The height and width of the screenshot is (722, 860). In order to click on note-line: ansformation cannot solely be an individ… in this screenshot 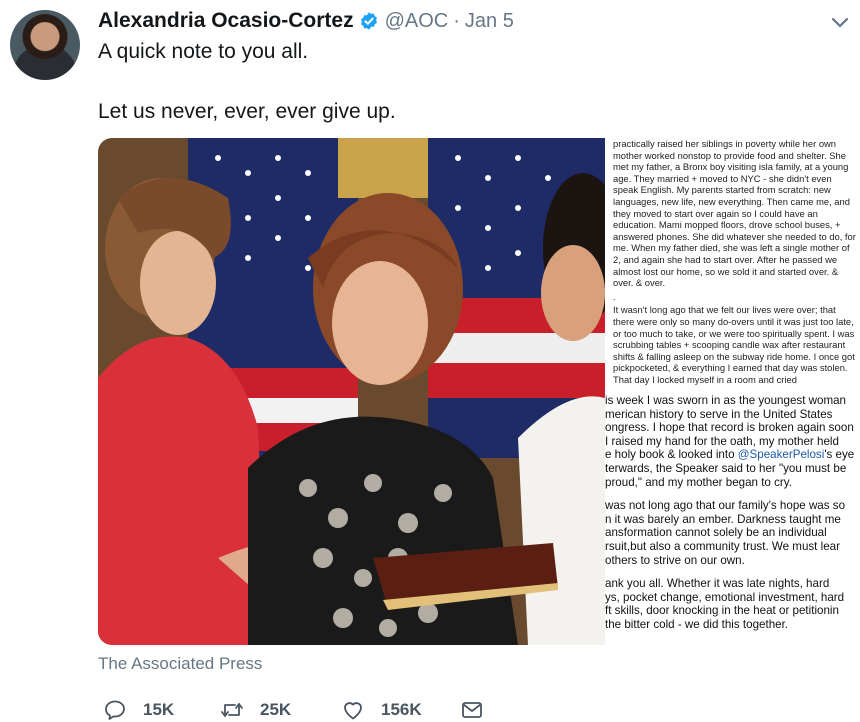, I will do `click(716, 533)`.